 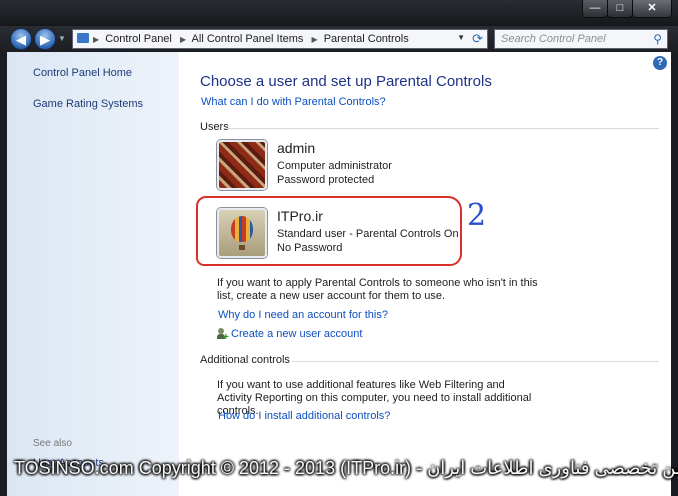 I want to click on breadcrumb-all-items: All Control Panel Items, so click(x=248, y=39).